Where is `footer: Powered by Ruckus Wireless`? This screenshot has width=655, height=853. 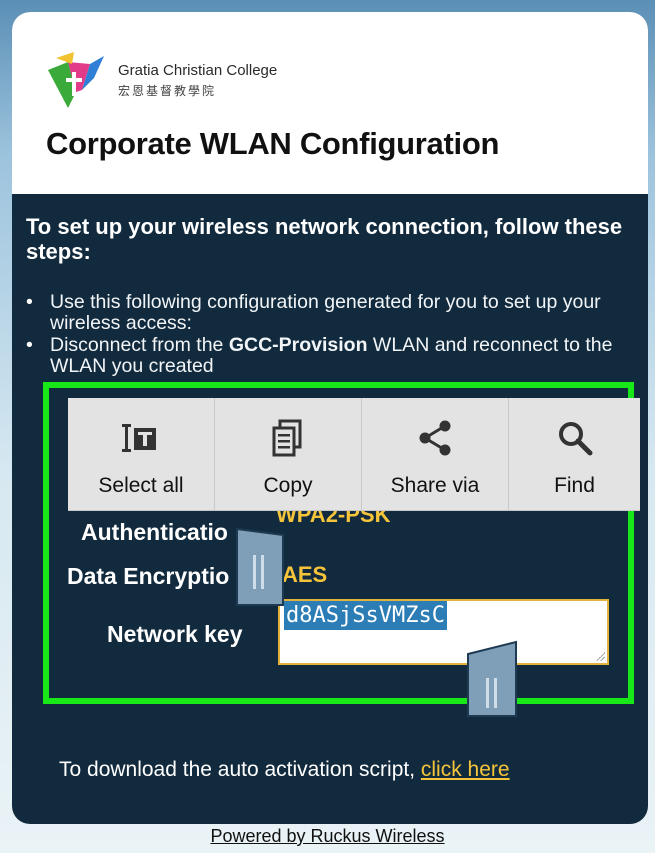 footer: Powered by Ruckus Wireless is located at coordinates (327, 836).